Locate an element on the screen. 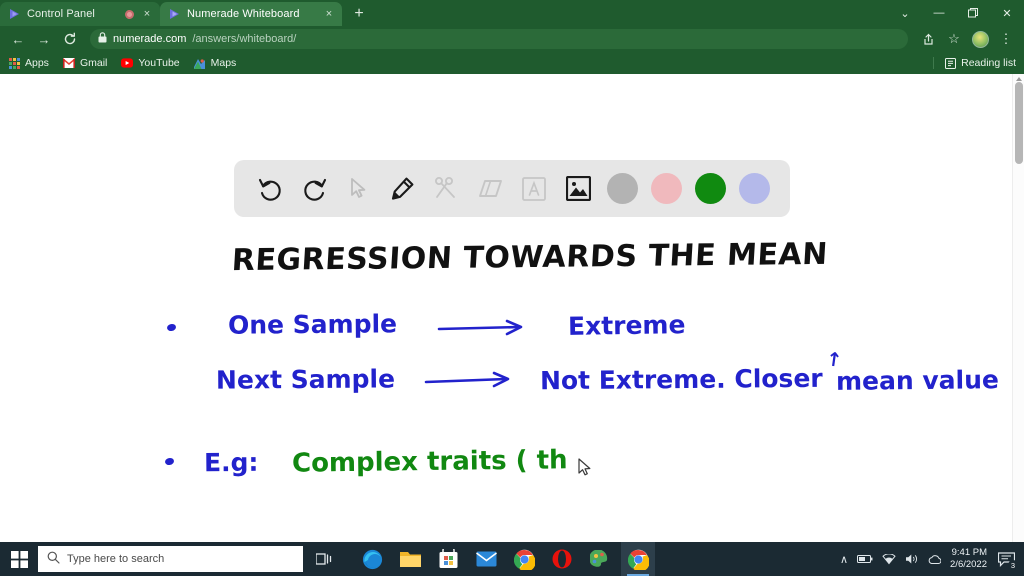 Image resolution: width=1024 pixels, height=576 pixels. bookmark-youtube: YouTube is located at coordinates (150, 63).